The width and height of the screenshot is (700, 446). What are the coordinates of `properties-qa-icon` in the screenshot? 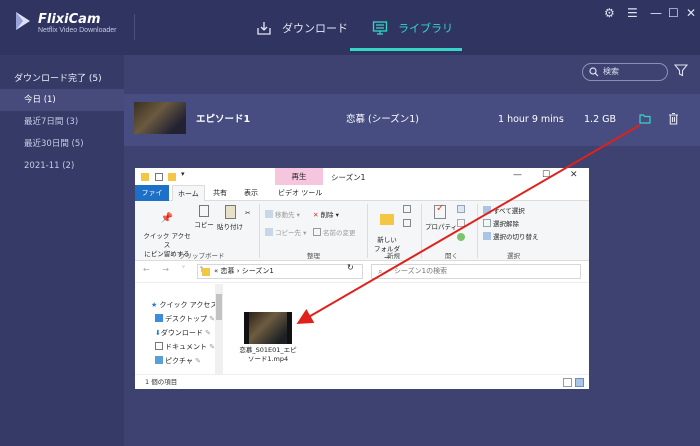 It's located at (159, 177).